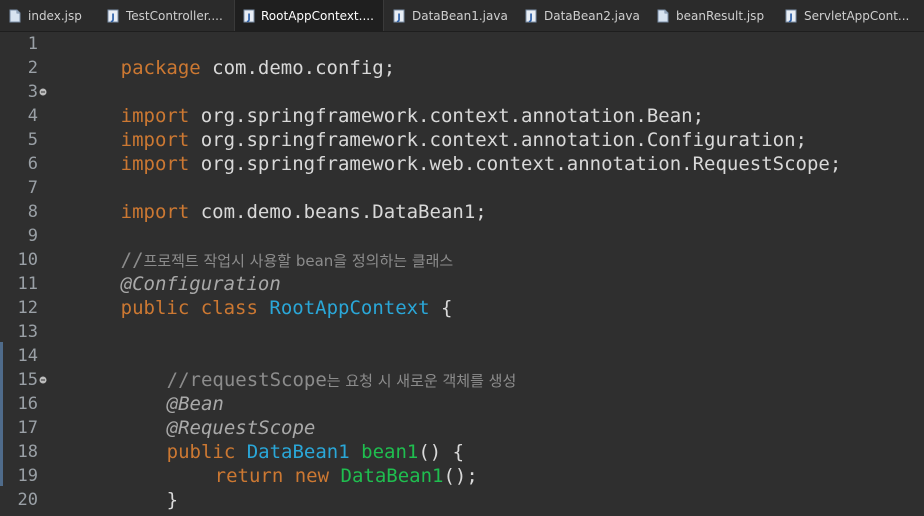 This screenshot has height=516, width=924. I want to click on code-line: package com.demo.config;, so click(224, 55).